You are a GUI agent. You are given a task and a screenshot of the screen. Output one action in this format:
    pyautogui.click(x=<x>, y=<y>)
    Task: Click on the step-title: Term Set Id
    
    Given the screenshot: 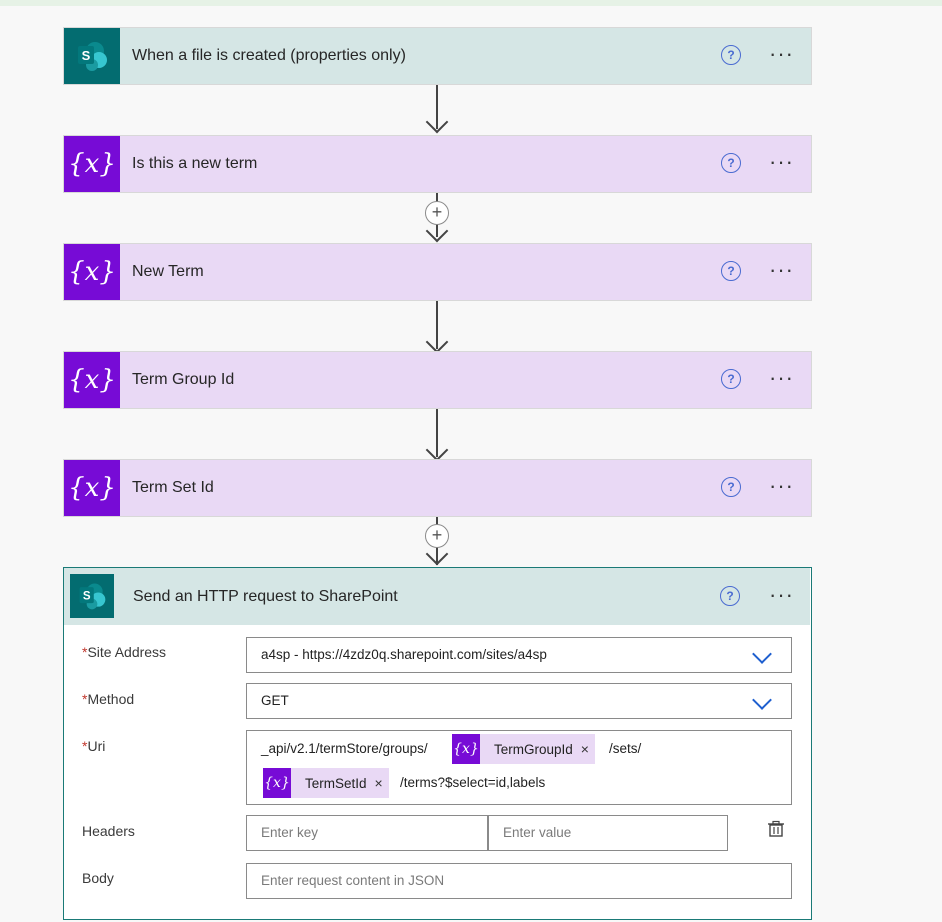 What is the action you would take?
    pyautogui.click(x=173, y=487)
    